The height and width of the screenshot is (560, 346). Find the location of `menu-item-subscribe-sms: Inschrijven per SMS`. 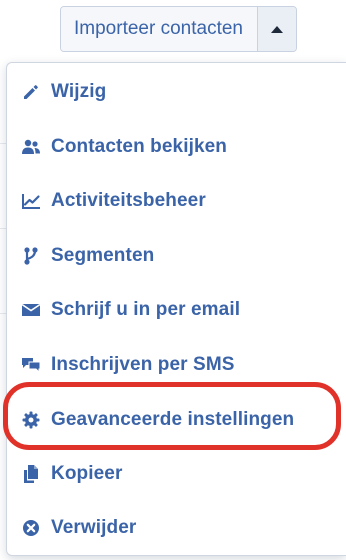

menu-item-subscribe-sms: Inschrijven per SMS is located at coordinates (176, 365).